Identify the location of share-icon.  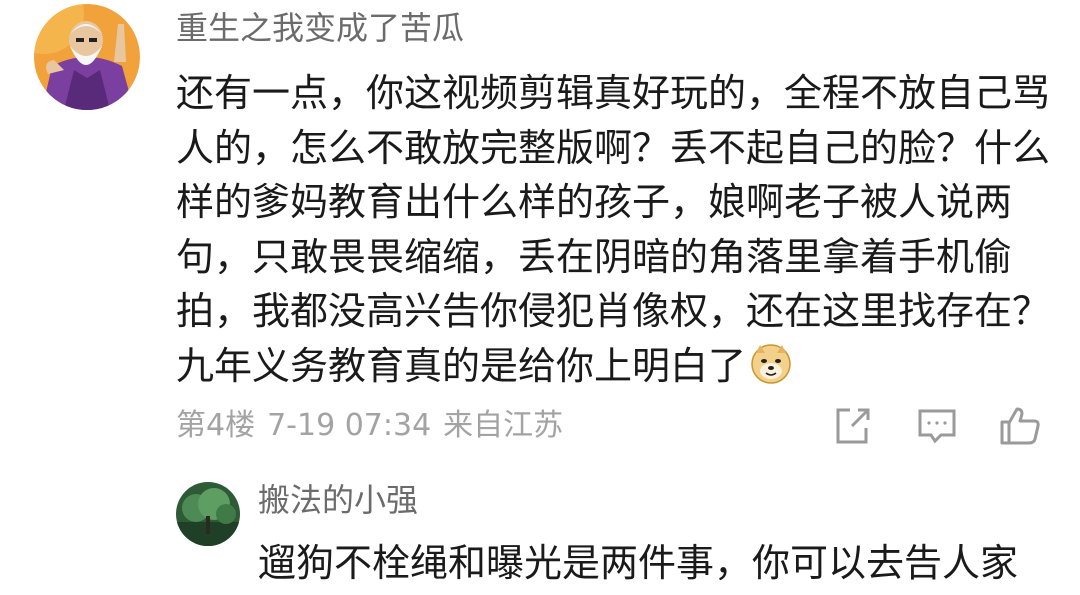
(852, 426).